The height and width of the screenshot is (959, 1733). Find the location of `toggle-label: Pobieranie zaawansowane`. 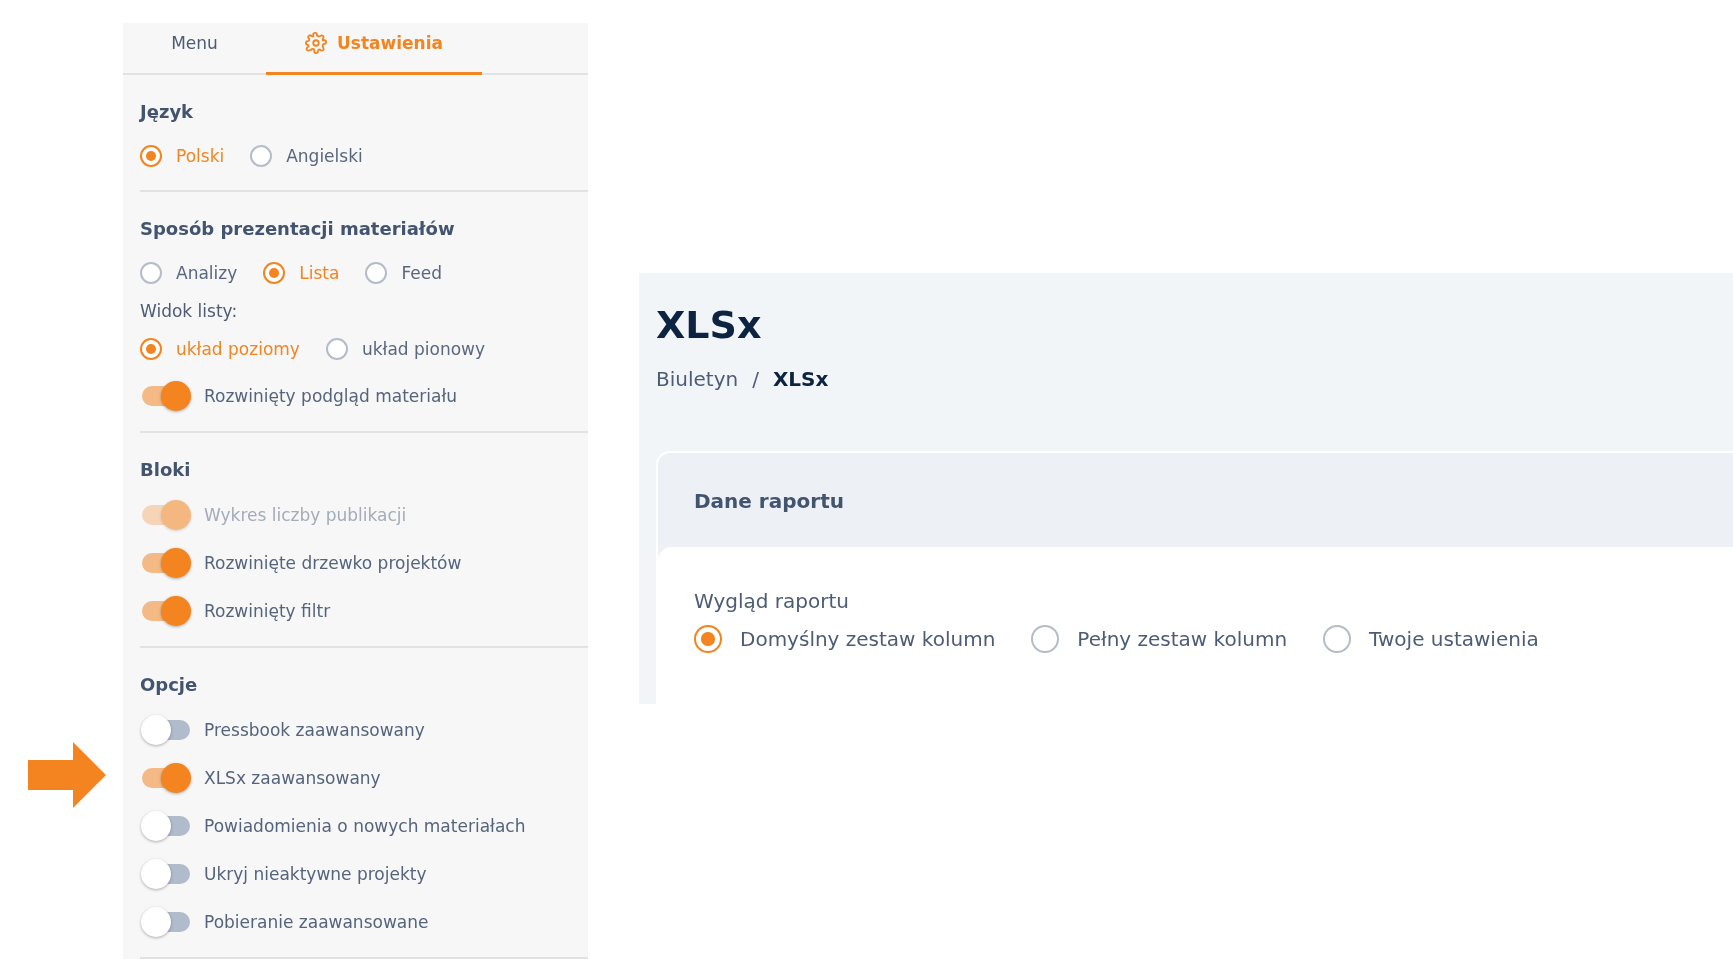

toggle-label: Pobieranie zaawansowane is located at coordinates (316, 922).